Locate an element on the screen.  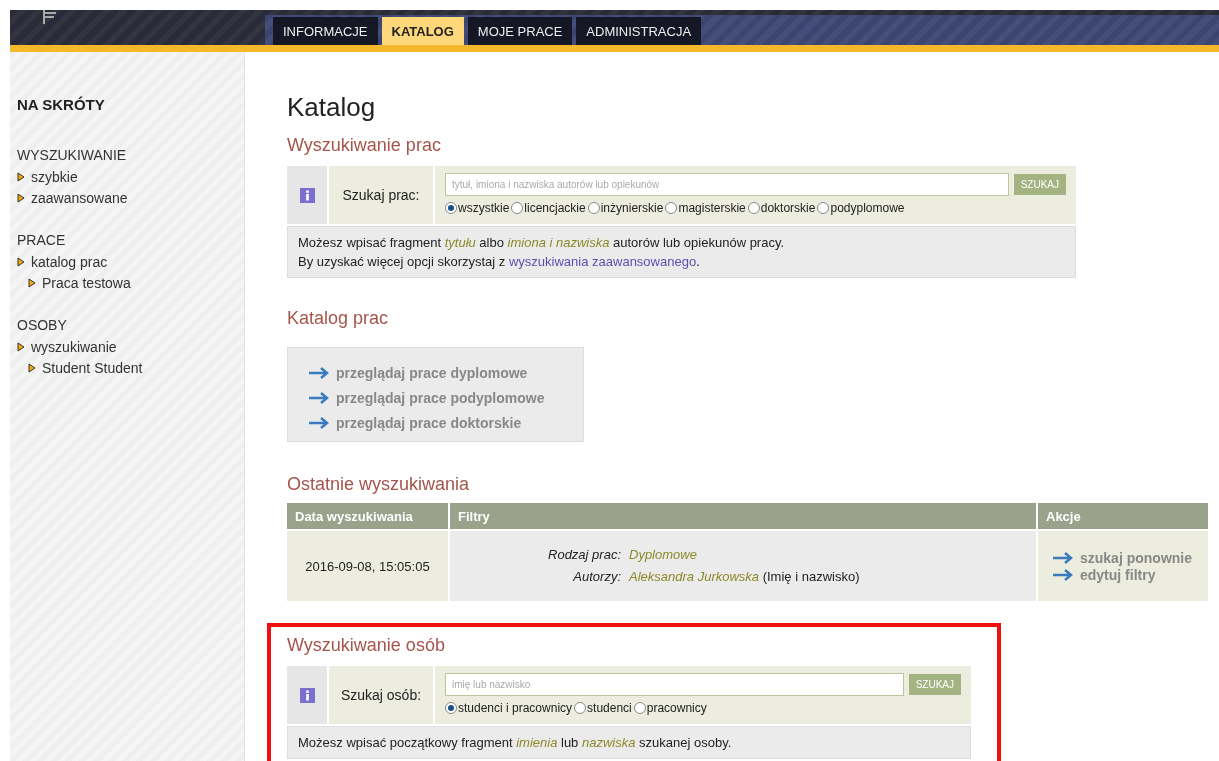
hint-text: Możesz wpisać fragment tytułu albo imiona i nazwiska autorów lub opiekunów pracy. is located at coordinates (542, 243).